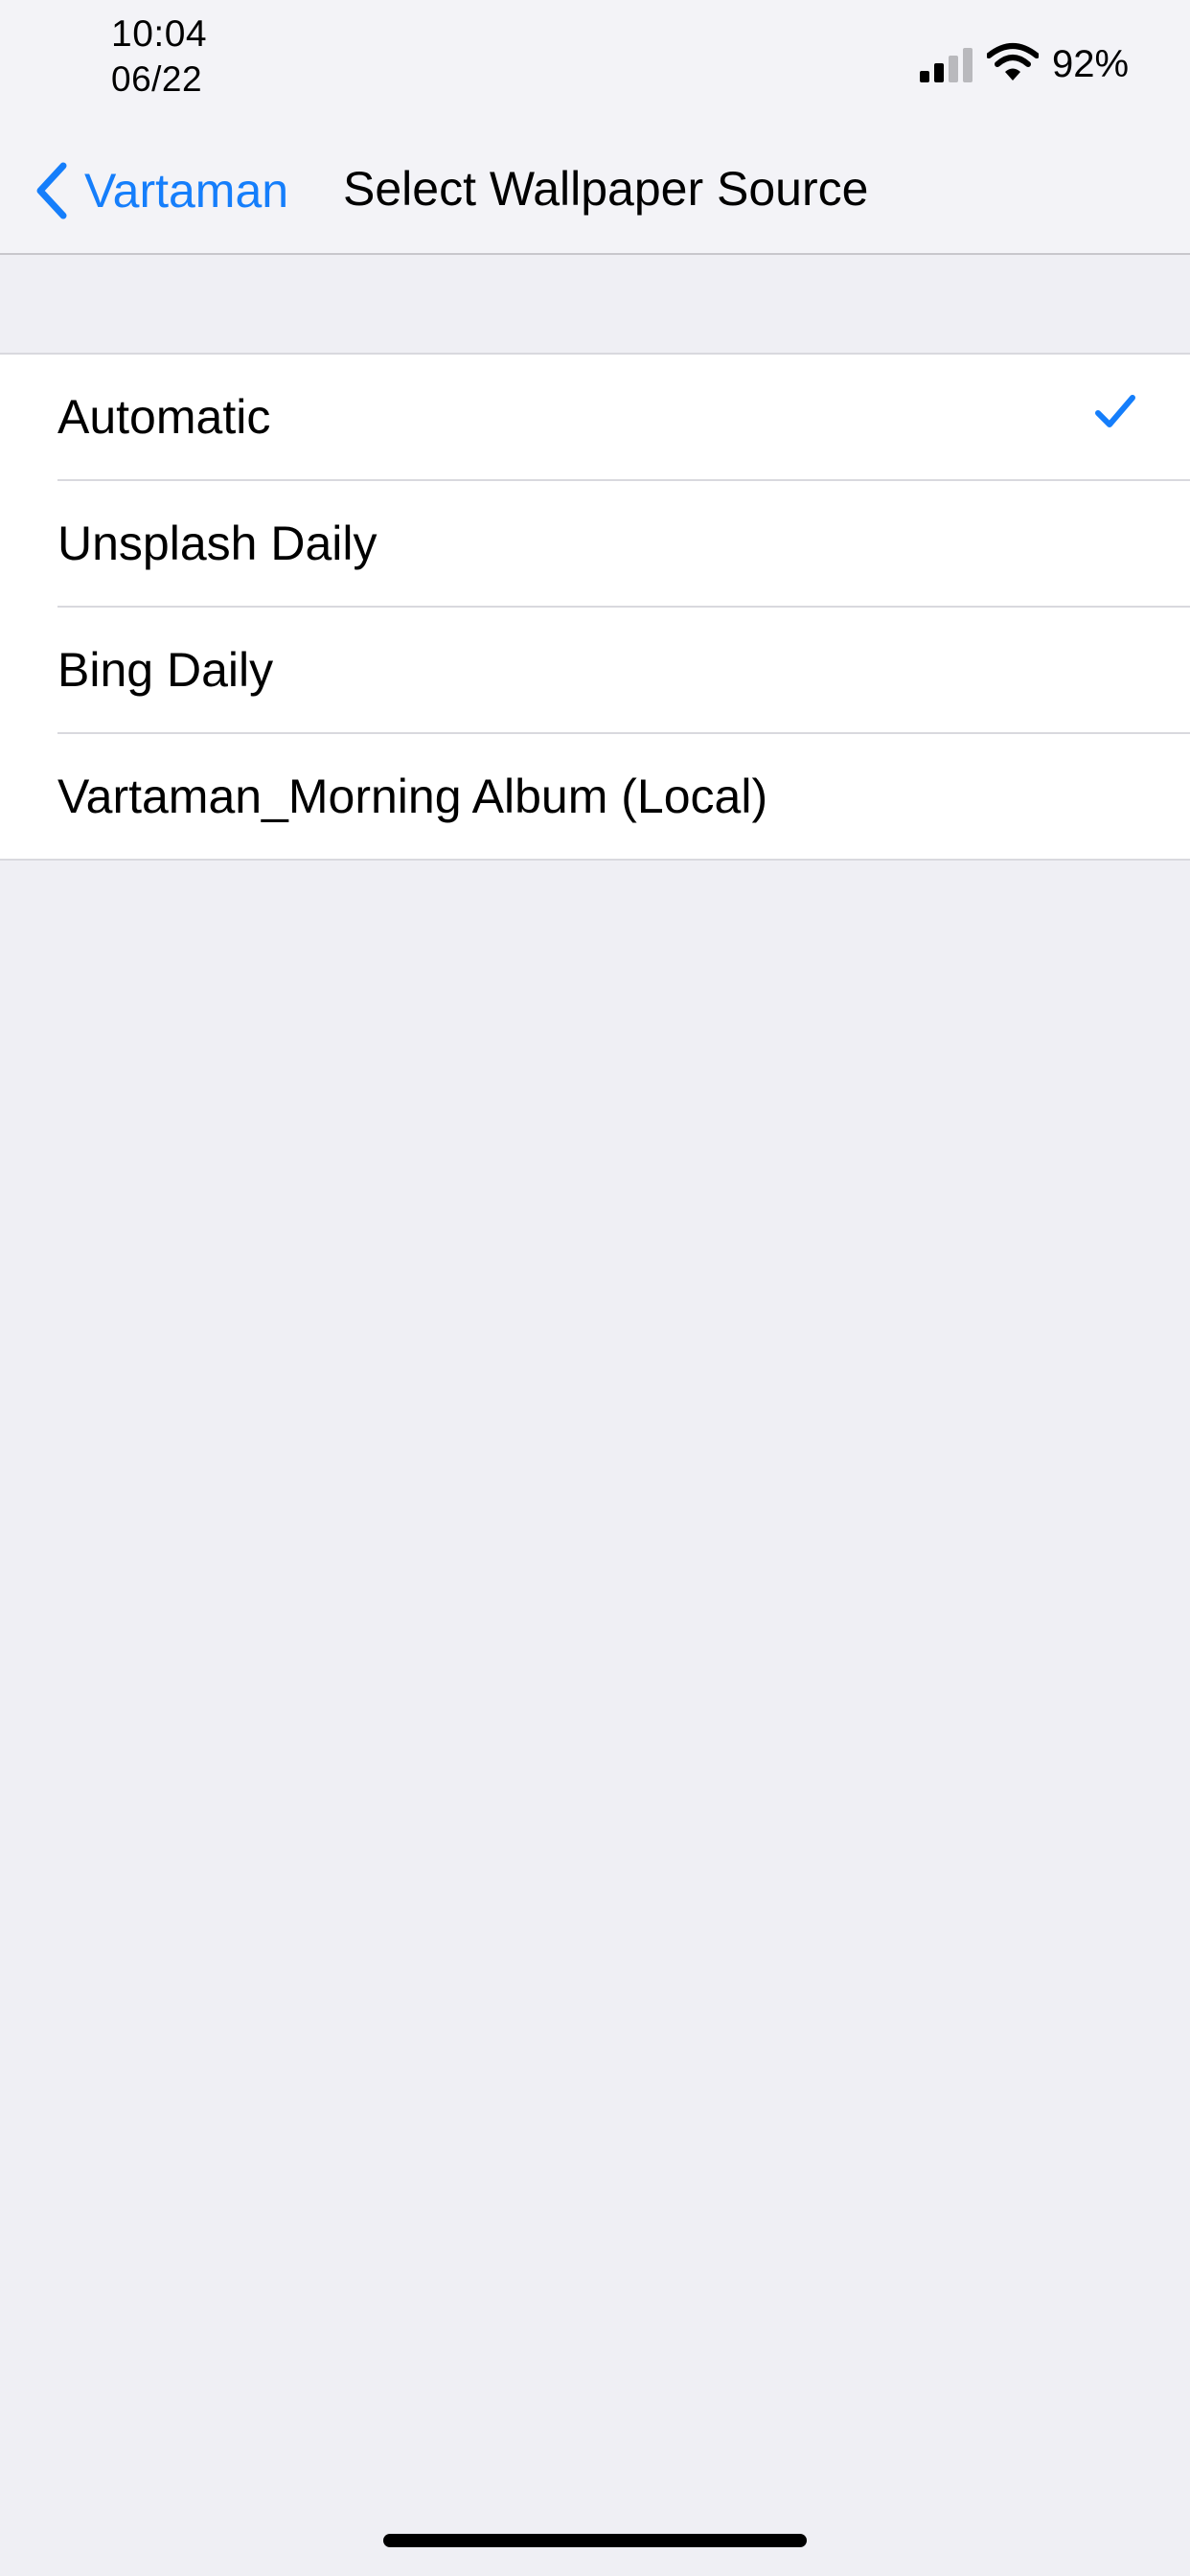  What do you see at coordinates (218, 543) in the screenshot?
I see `list-item-label: Unsplash Daily` at bounding box center [218, 543].